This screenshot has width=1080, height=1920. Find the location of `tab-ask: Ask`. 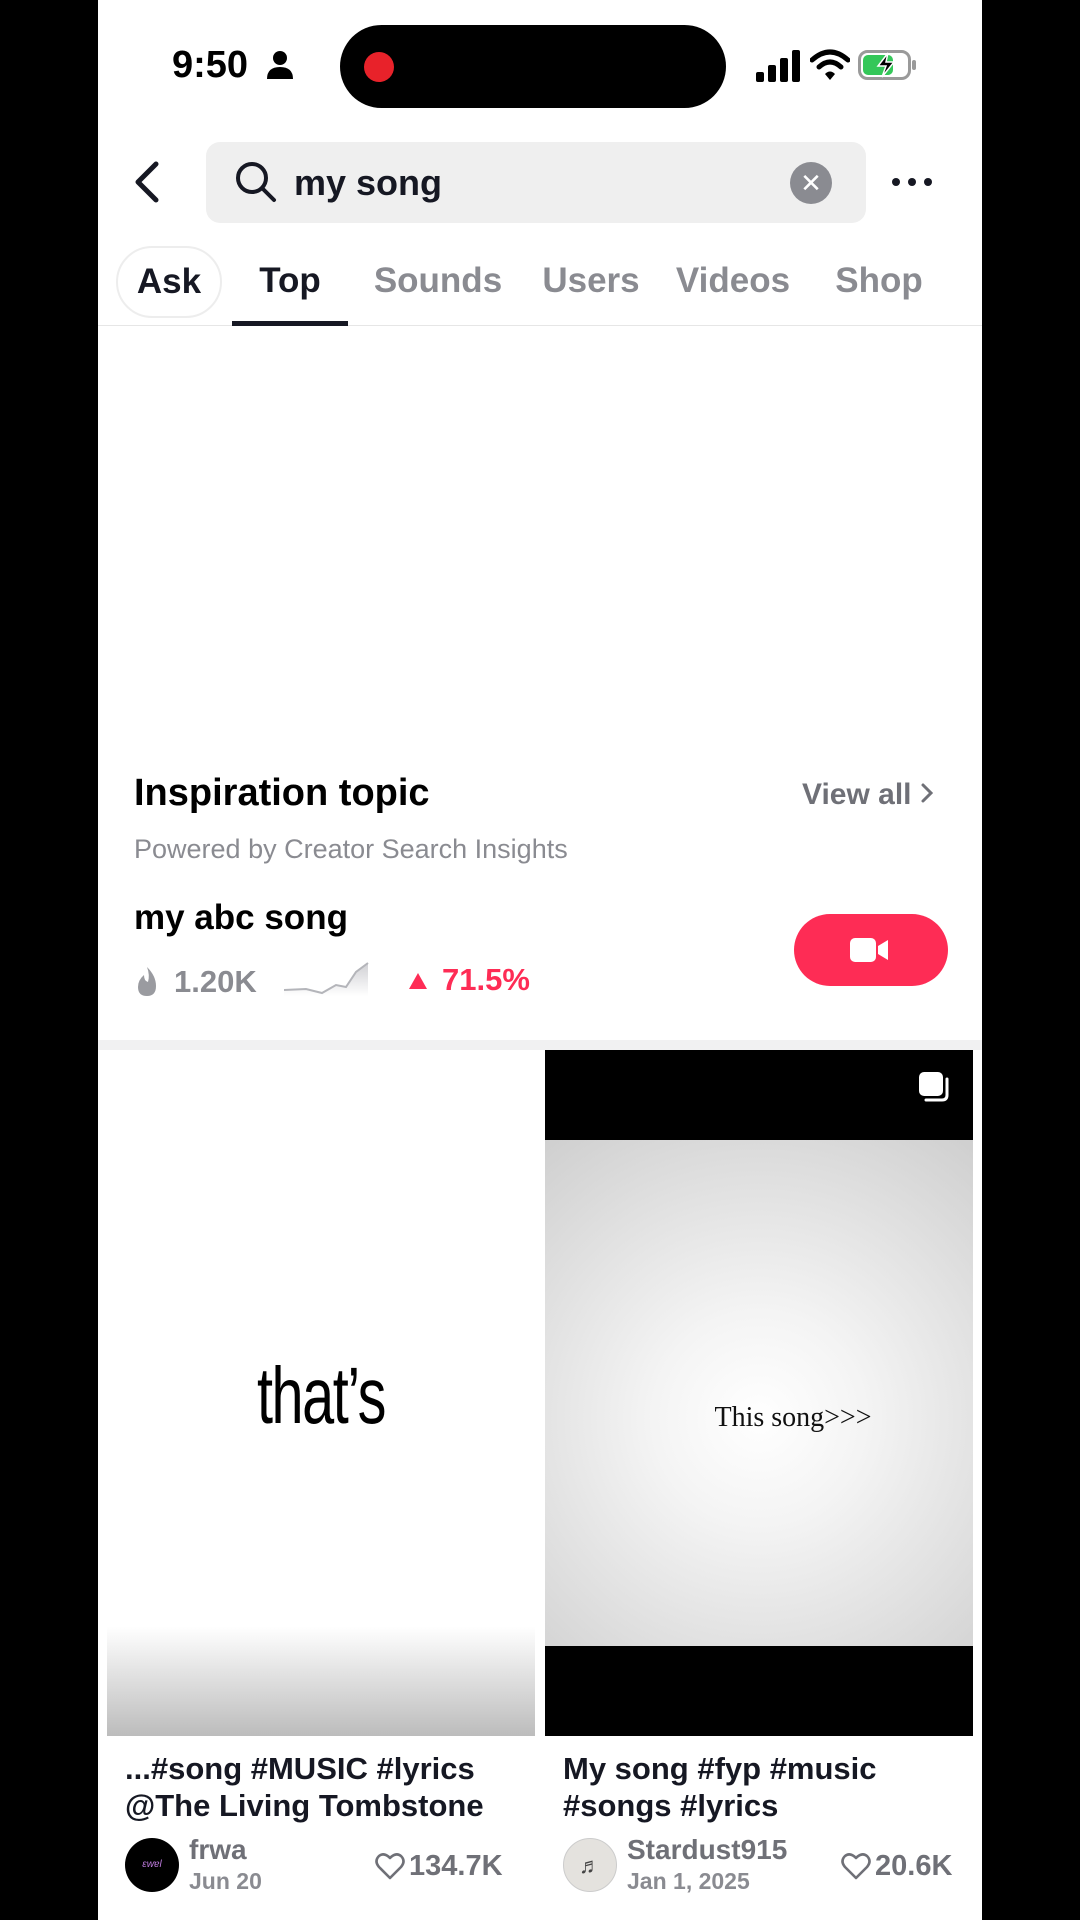

tab-ask: Ask is located at coordinates (169, 282).